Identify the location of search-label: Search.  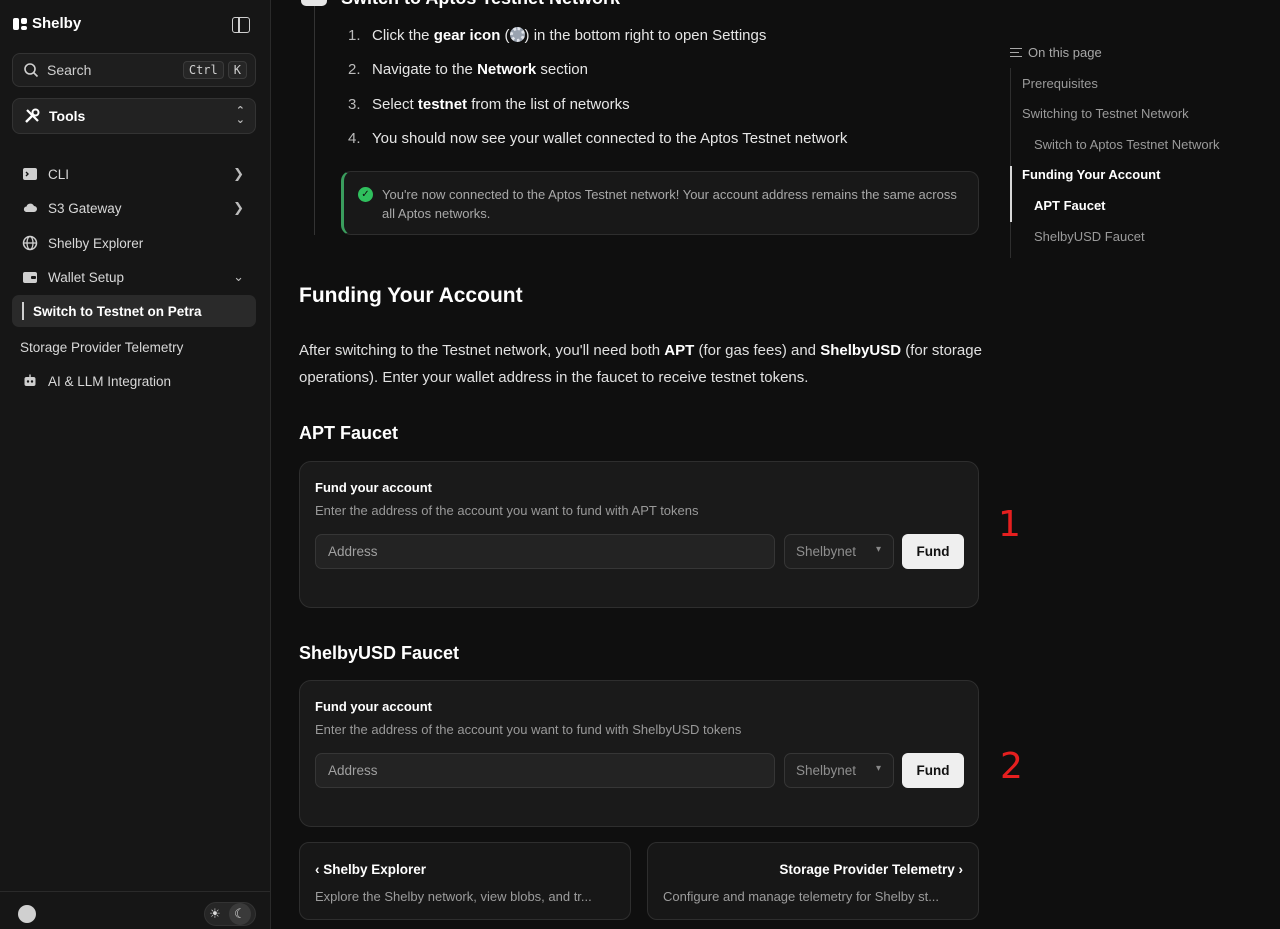
(69, 70).